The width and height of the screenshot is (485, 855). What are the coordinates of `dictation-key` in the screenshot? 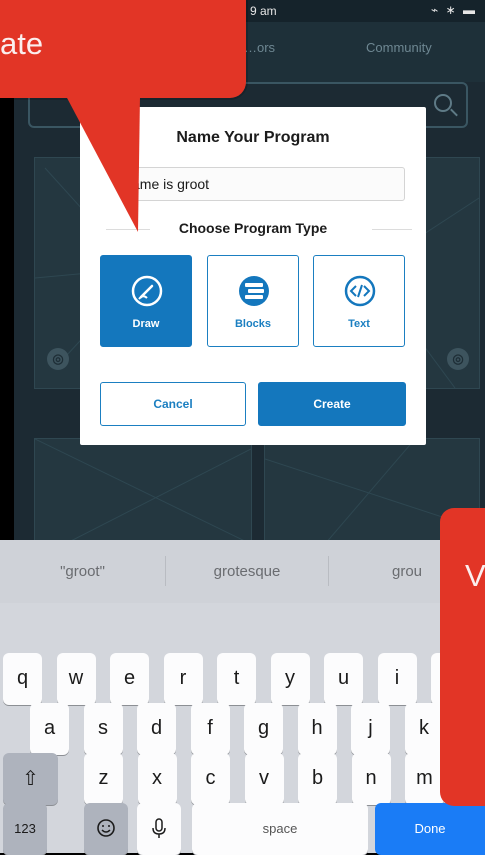 It's located at (159, 829).